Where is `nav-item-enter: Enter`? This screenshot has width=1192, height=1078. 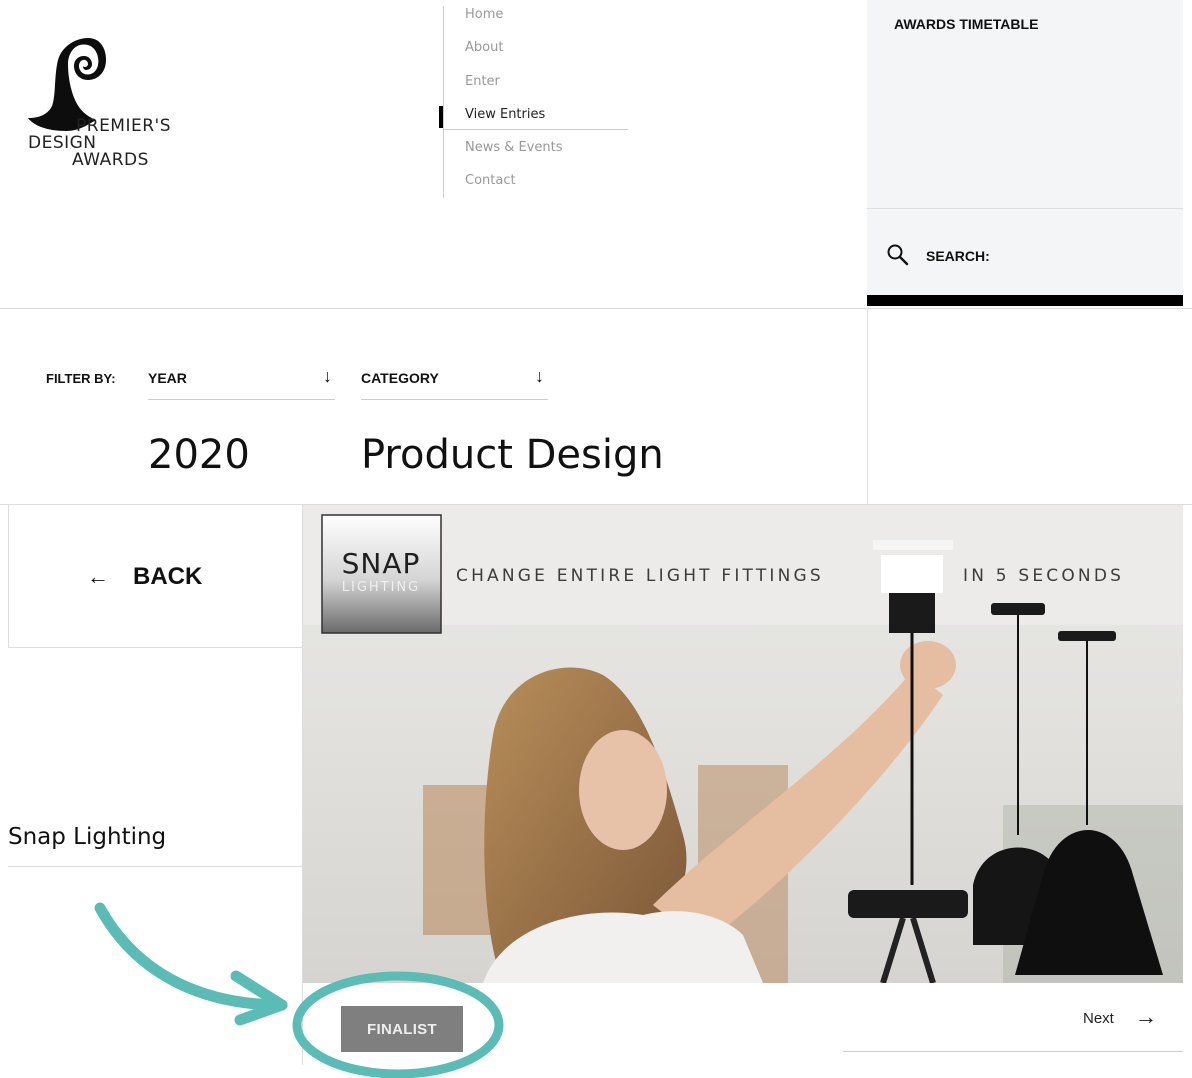 nav-item-enter: Enter is located at coordinates (482, 81).